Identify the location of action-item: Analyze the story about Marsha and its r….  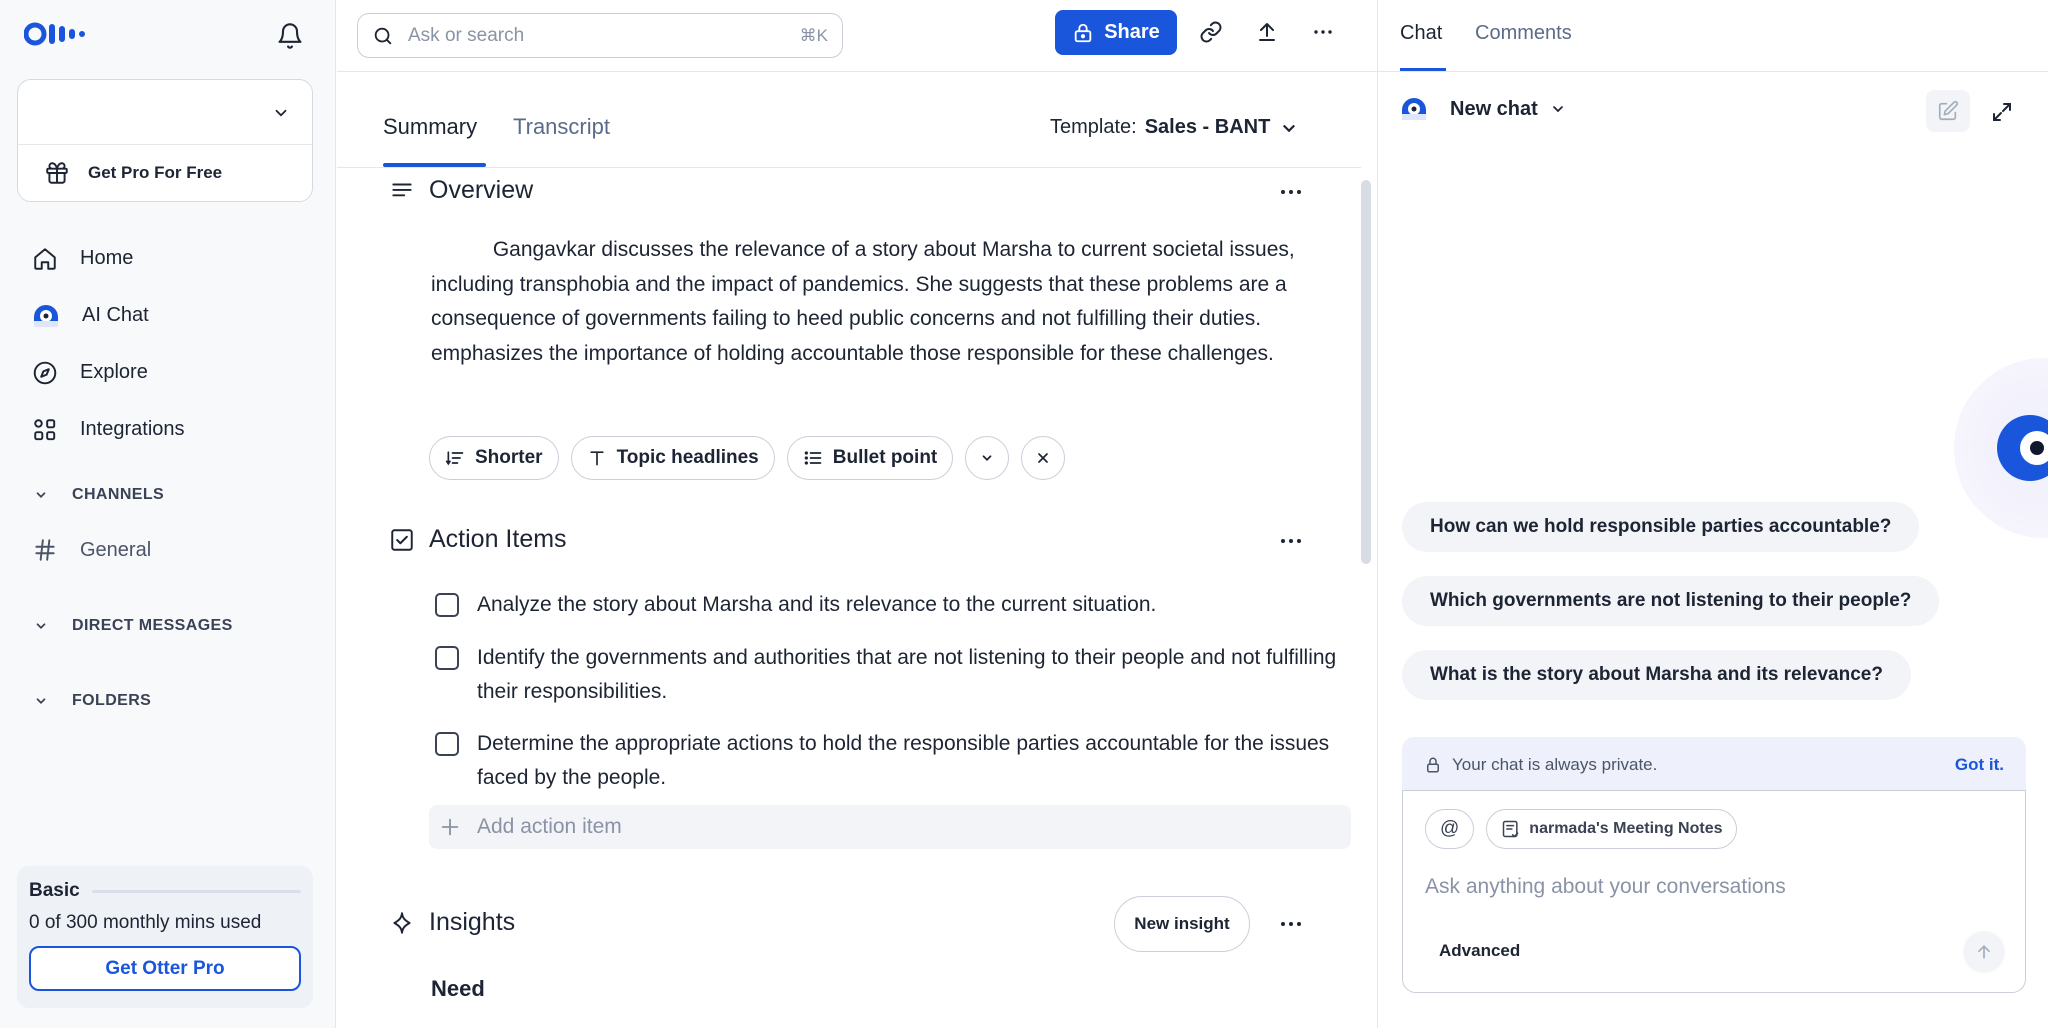
(895, 605).